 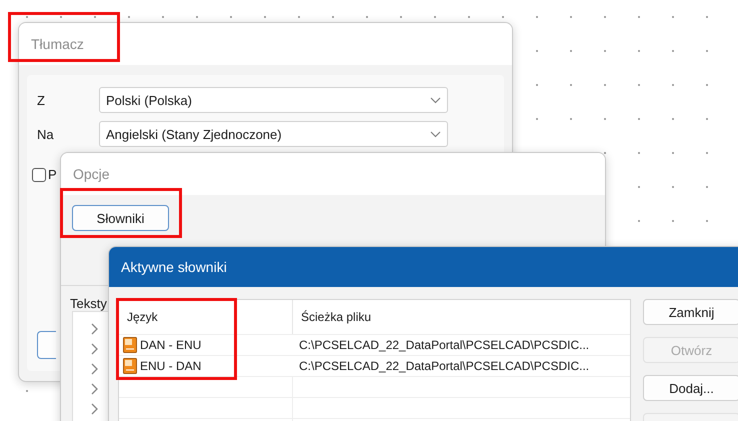 I want to click on column-header: Język, so click(x=142, y=317).